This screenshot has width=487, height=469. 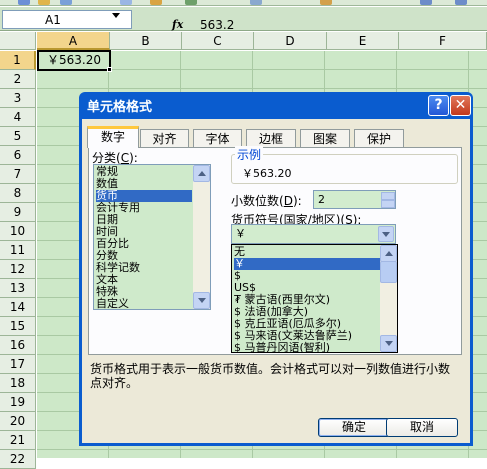 What do you see at coordinates (325, 138) in the screenshot?
I see `tab-patterns: 图案` at bounding box center [325, 138].